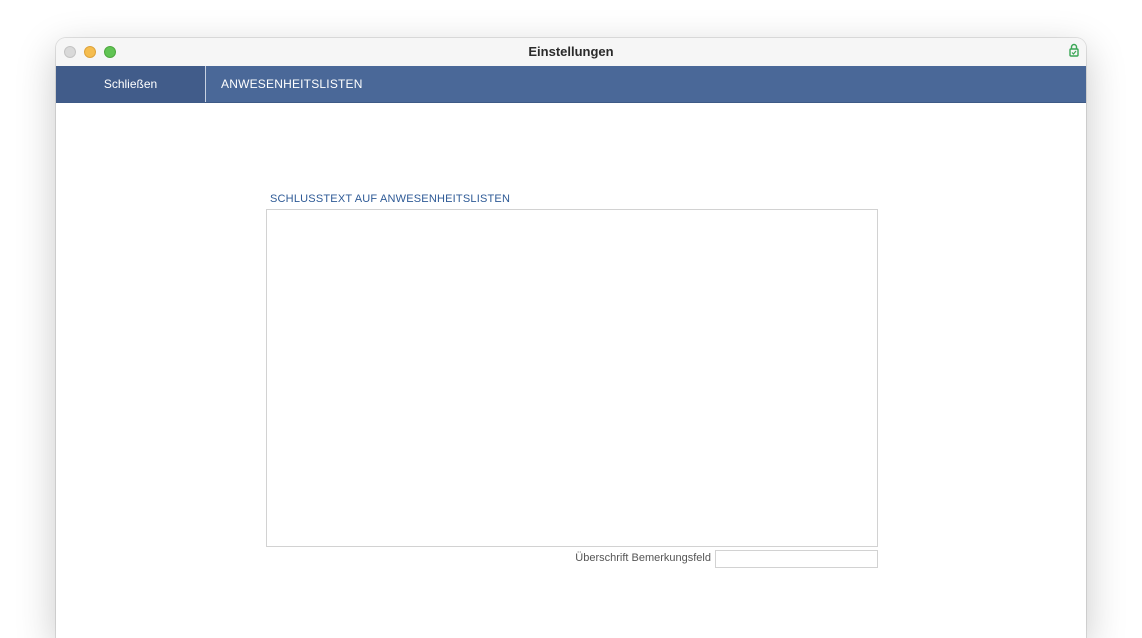  I want to click on remark-heading-input, so click(796, 559).